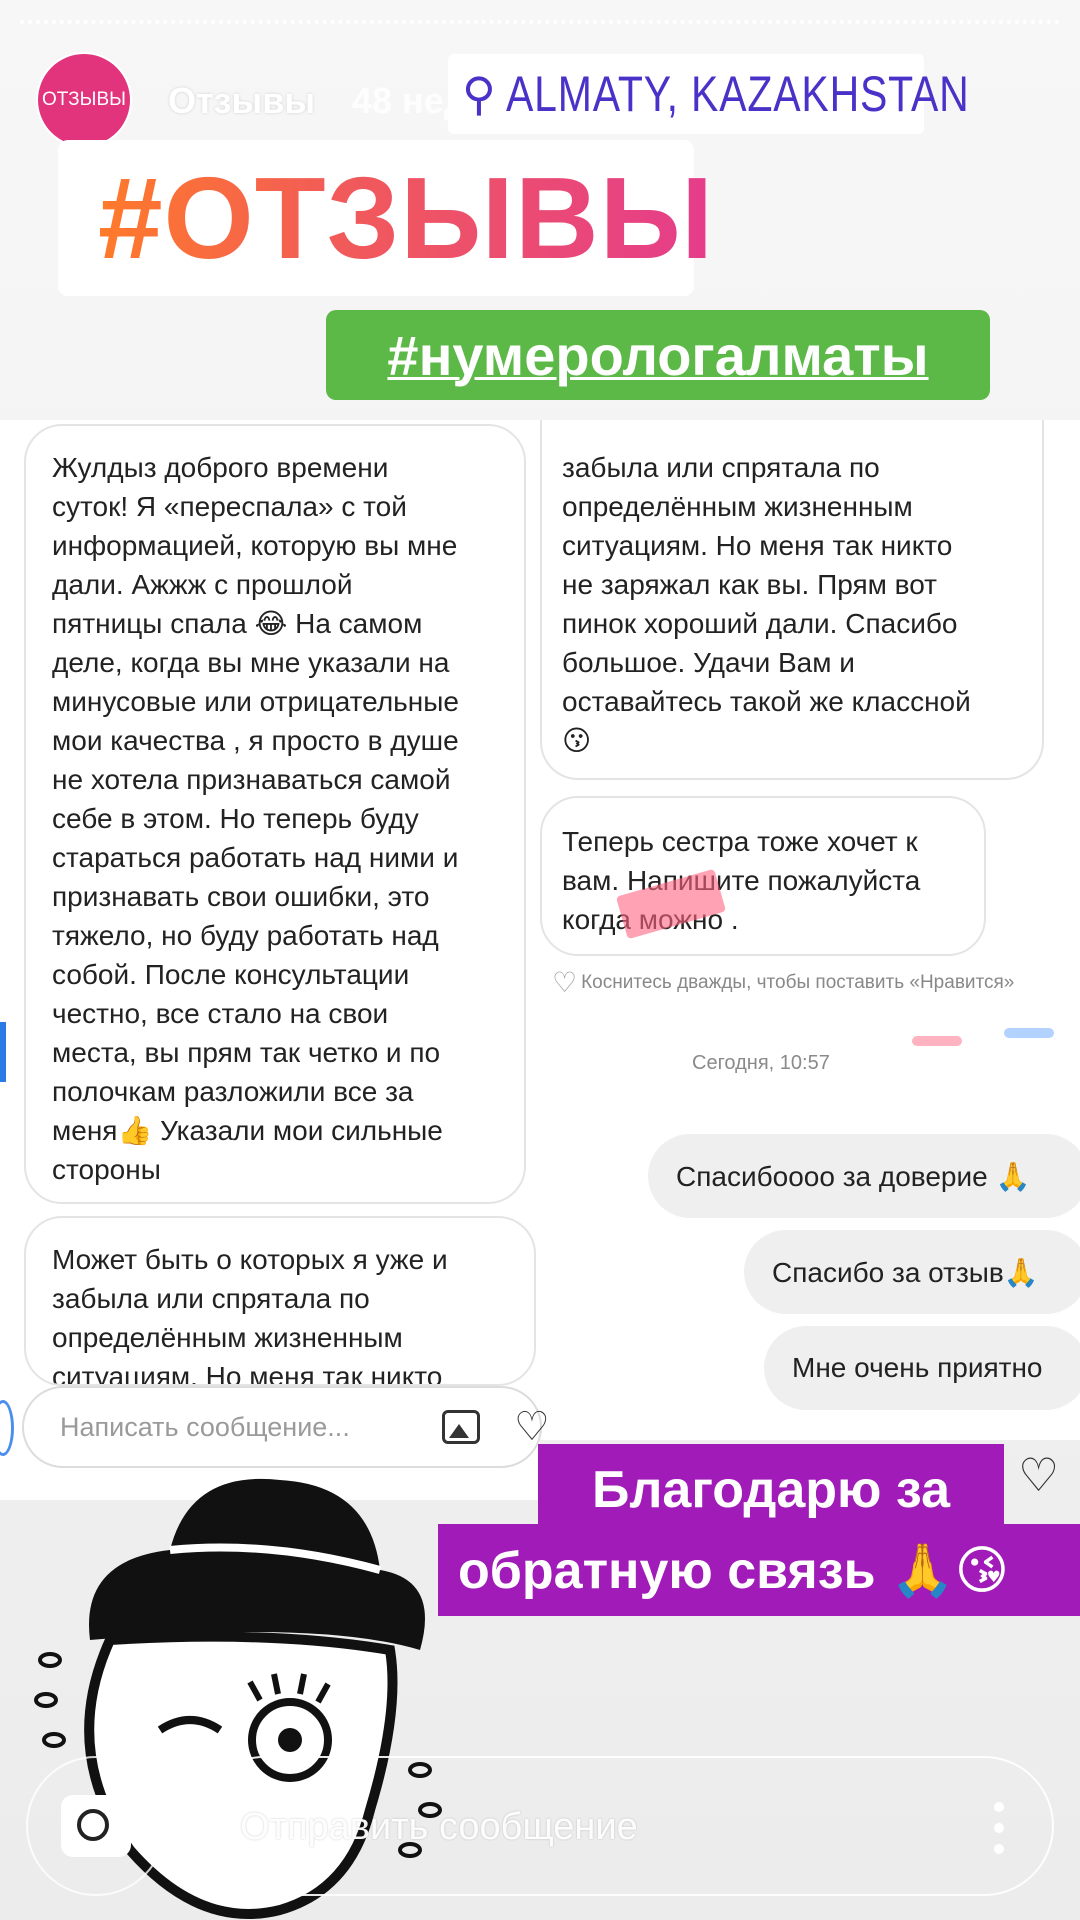 This screenshot has width=1080, height=1920. I want to click on camera-icon, so click(96, 1826).